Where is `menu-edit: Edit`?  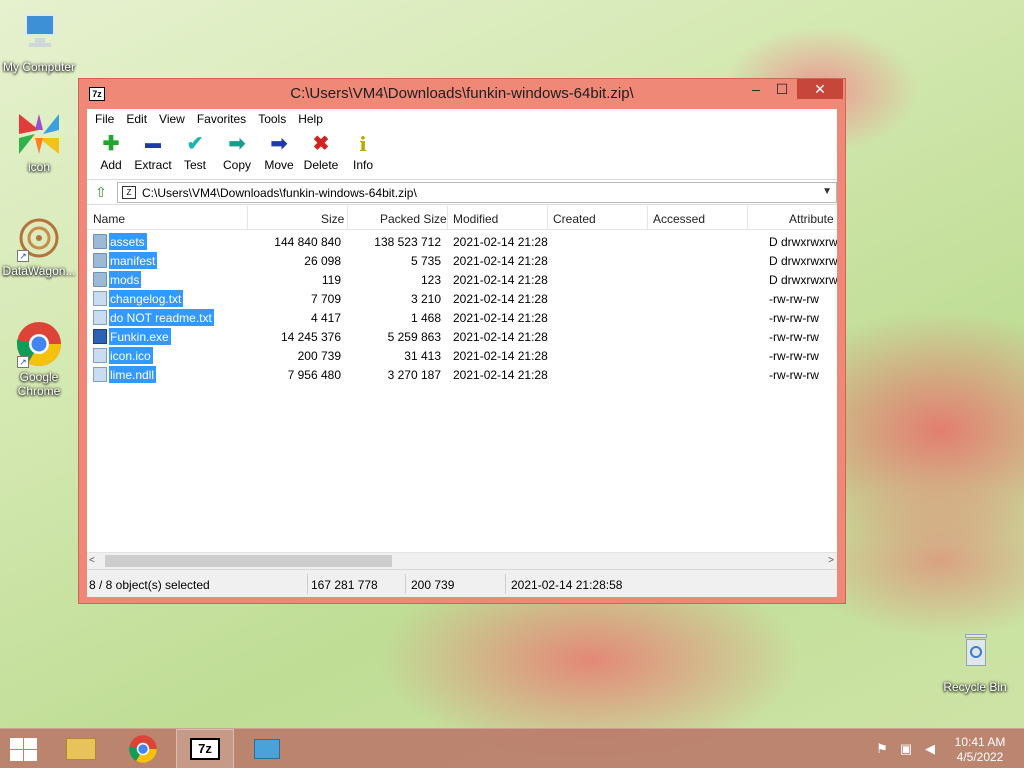 menu-edit: Edit is located at coordinates (136, 119).